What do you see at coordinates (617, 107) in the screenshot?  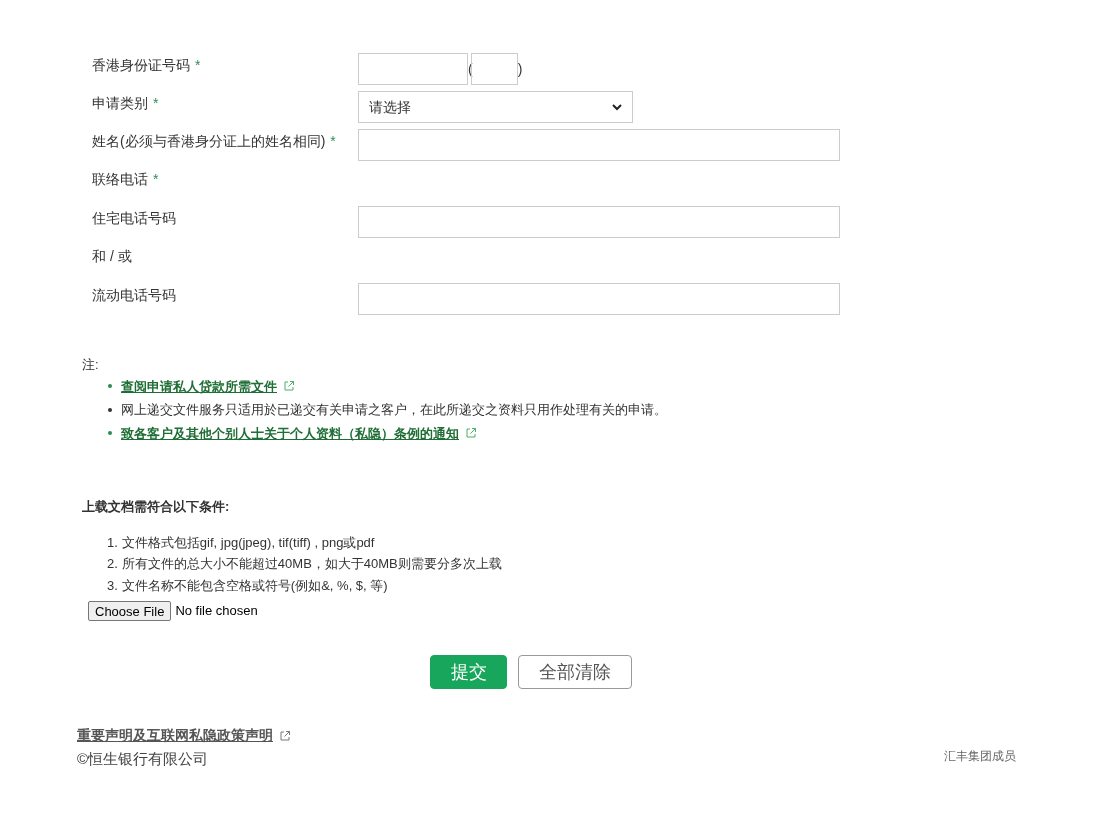 I see `chevron-down-icon` at bounding box center [617, 107].